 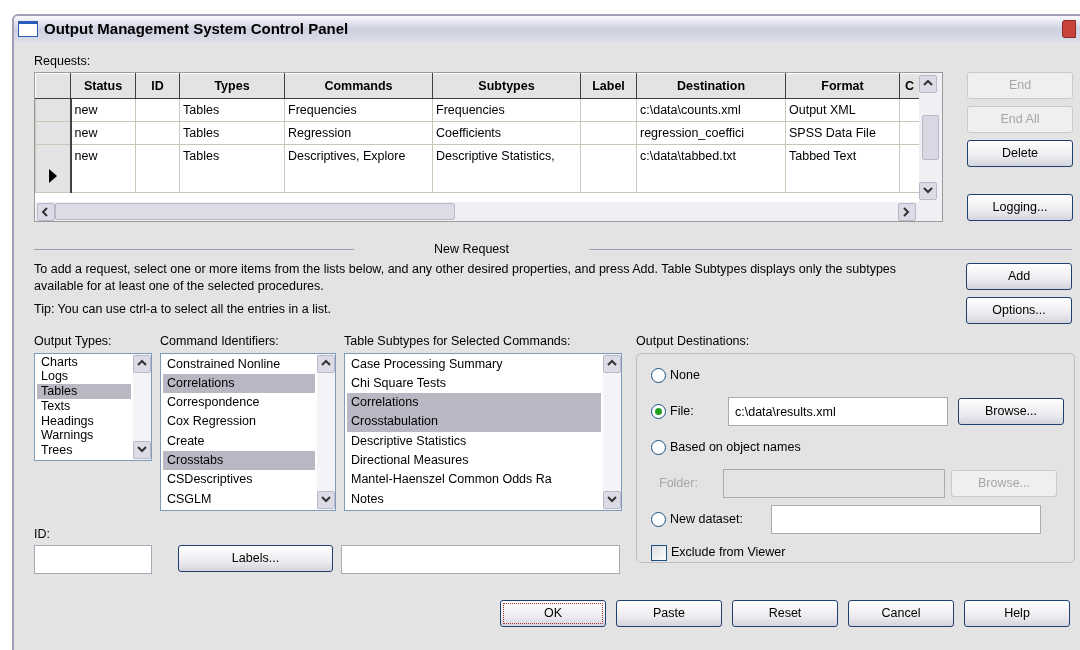 I want to click on radio-label: File:, so click(x=682, y=412).